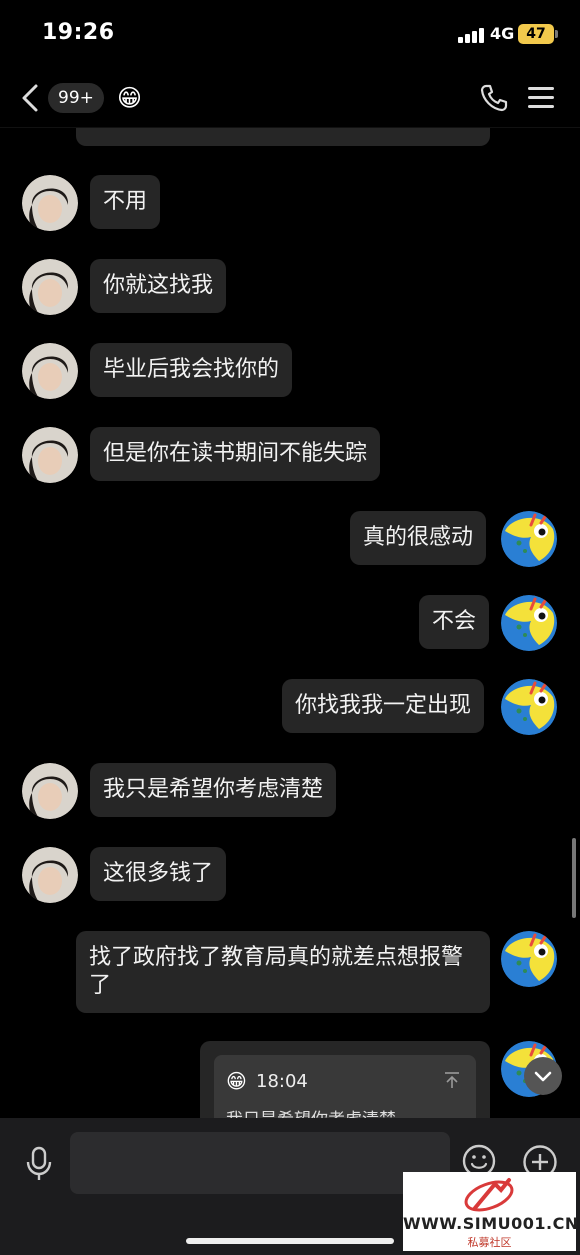  Describe the element at coordinates (290, 287) in the screenshot. I see `message-row: 你就这找我` at that location.